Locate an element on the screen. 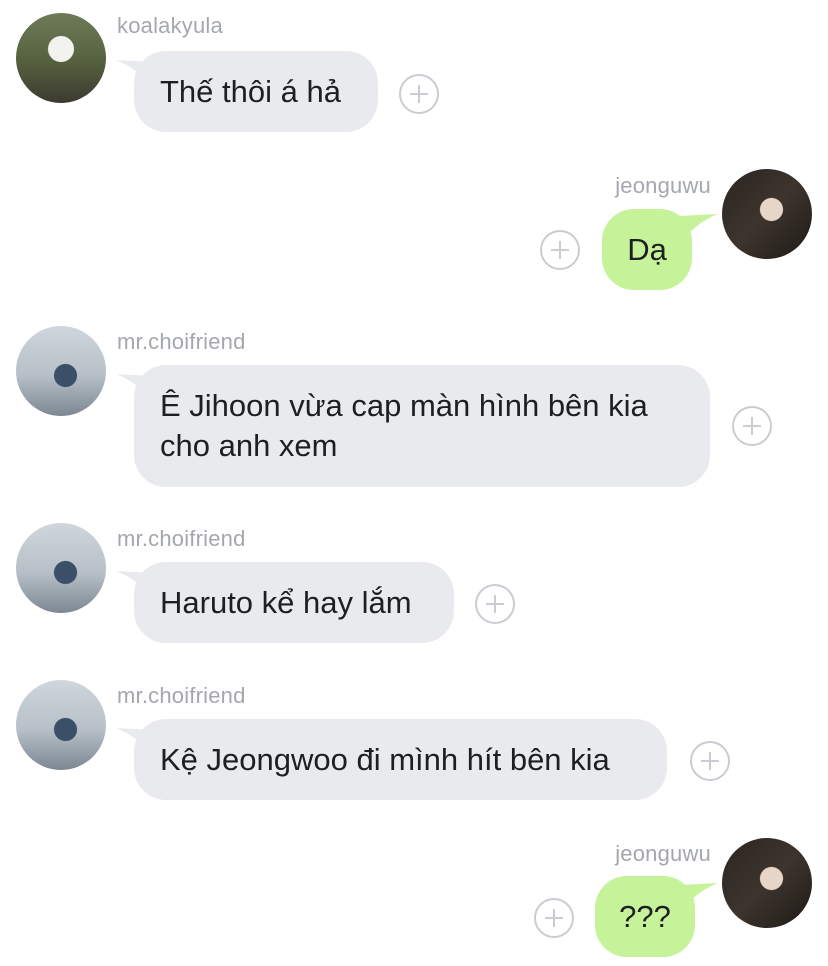  message-text-line: cho anh xem is located at coordinates (249, 445).